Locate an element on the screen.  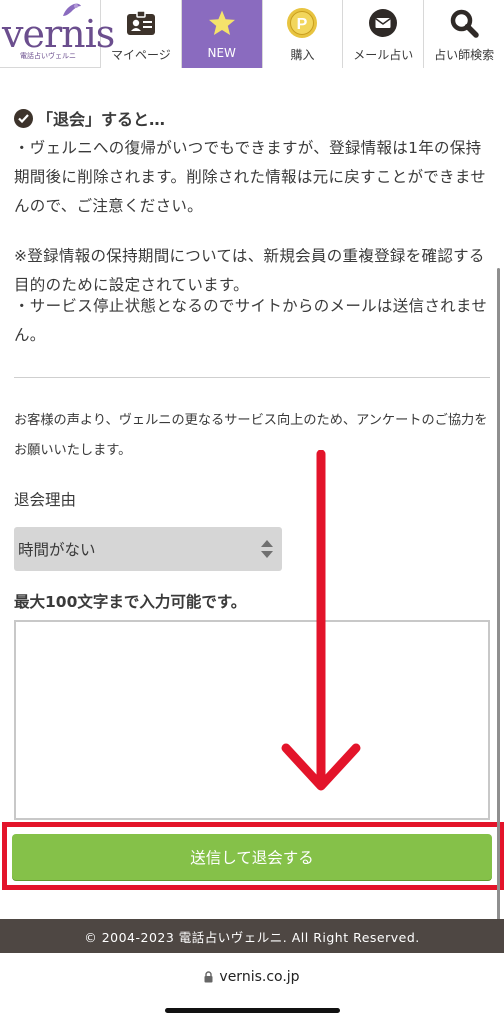
vernis-logo: vernis 電話占いヴェルニ is located at coordinates (57, 34).